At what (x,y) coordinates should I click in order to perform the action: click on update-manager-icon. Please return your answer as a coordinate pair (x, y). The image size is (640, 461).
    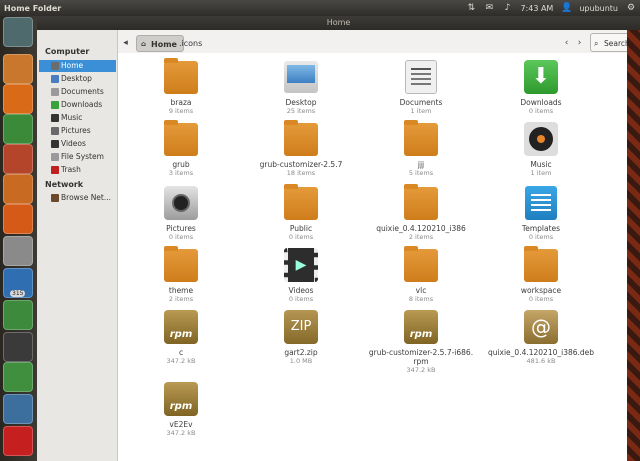
    Looking at the image, I should click on (18, 315).